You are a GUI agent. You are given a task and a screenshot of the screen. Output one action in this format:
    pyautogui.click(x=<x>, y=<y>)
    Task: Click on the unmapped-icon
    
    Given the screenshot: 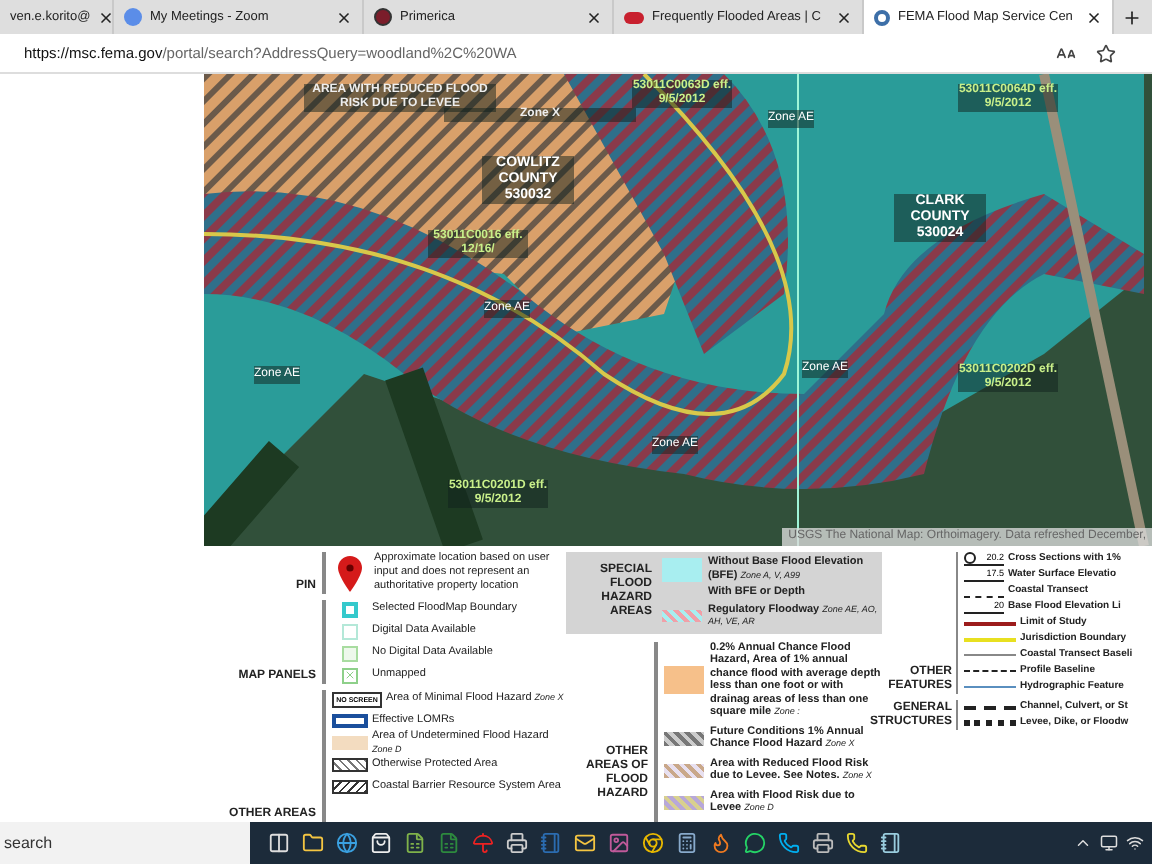 What is the action you would take?
    pyautogui.click(x=350, y=675)
    